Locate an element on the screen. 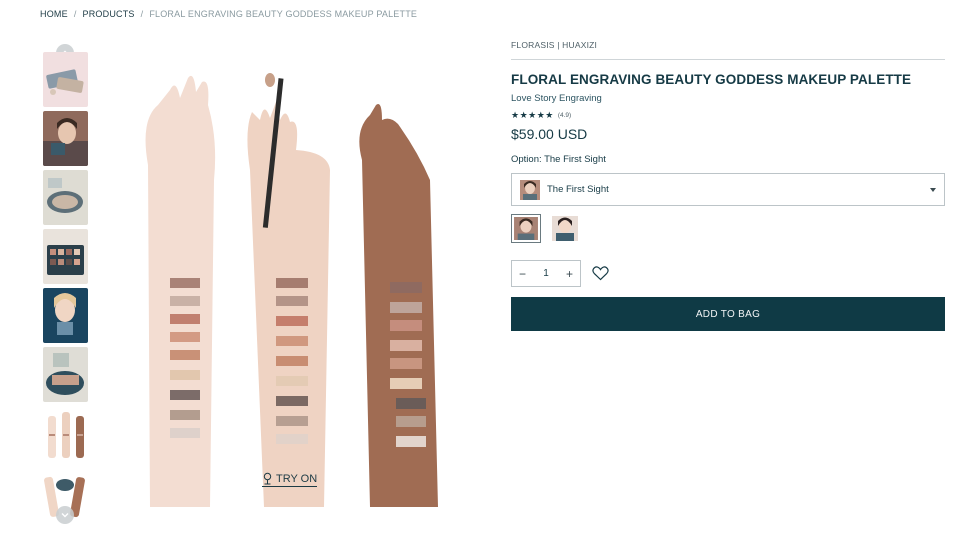  thumbnail-shades is located at coordinates (65, 256).